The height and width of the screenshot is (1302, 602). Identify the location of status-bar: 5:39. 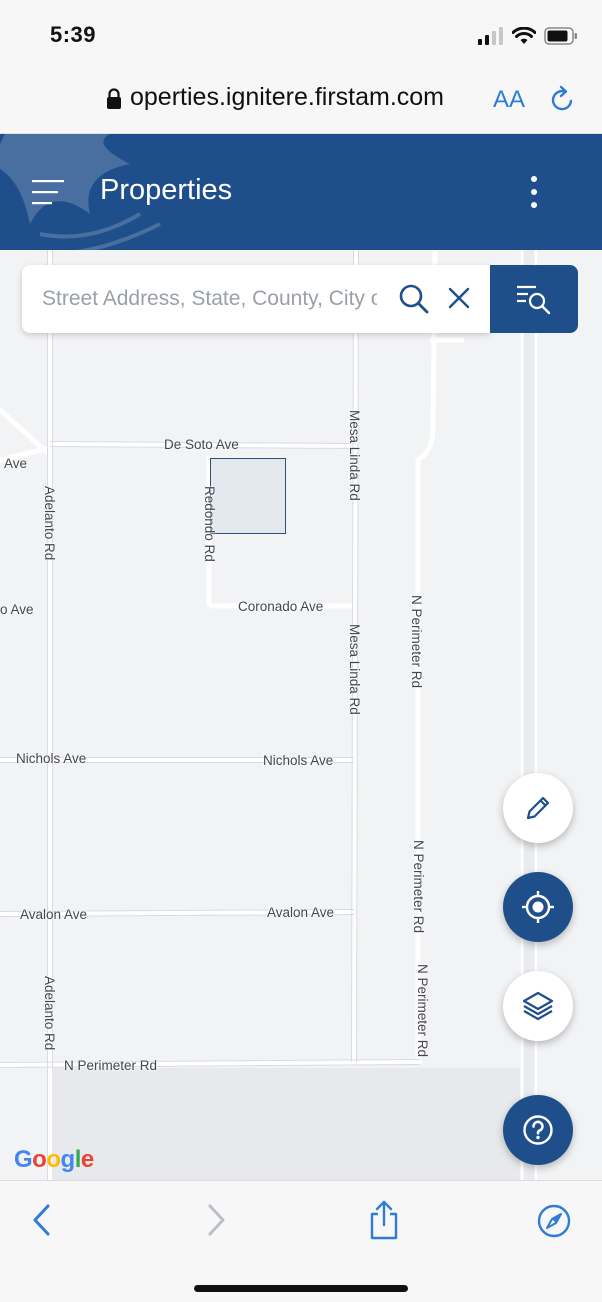
(301, 34).